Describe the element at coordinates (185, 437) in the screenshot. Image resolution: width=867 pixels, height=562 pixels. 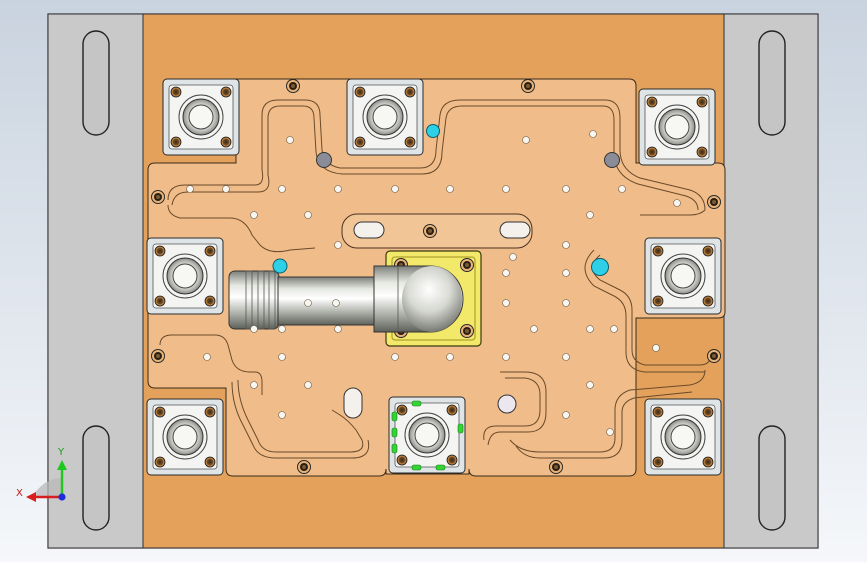
I see `bushing-bottom-left` at that location.